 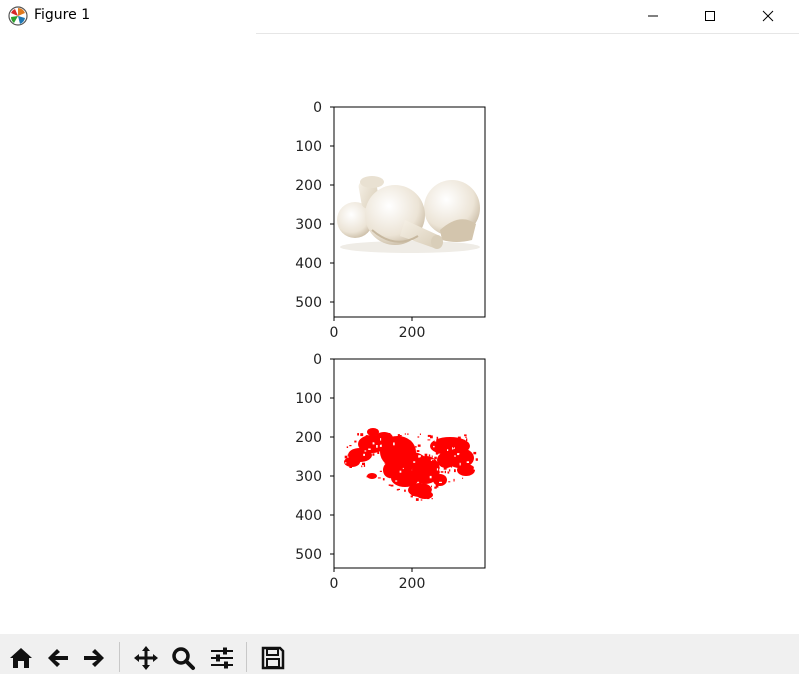 I want to click on bottom-ytick-400: 400, so click(x=308, y=516).